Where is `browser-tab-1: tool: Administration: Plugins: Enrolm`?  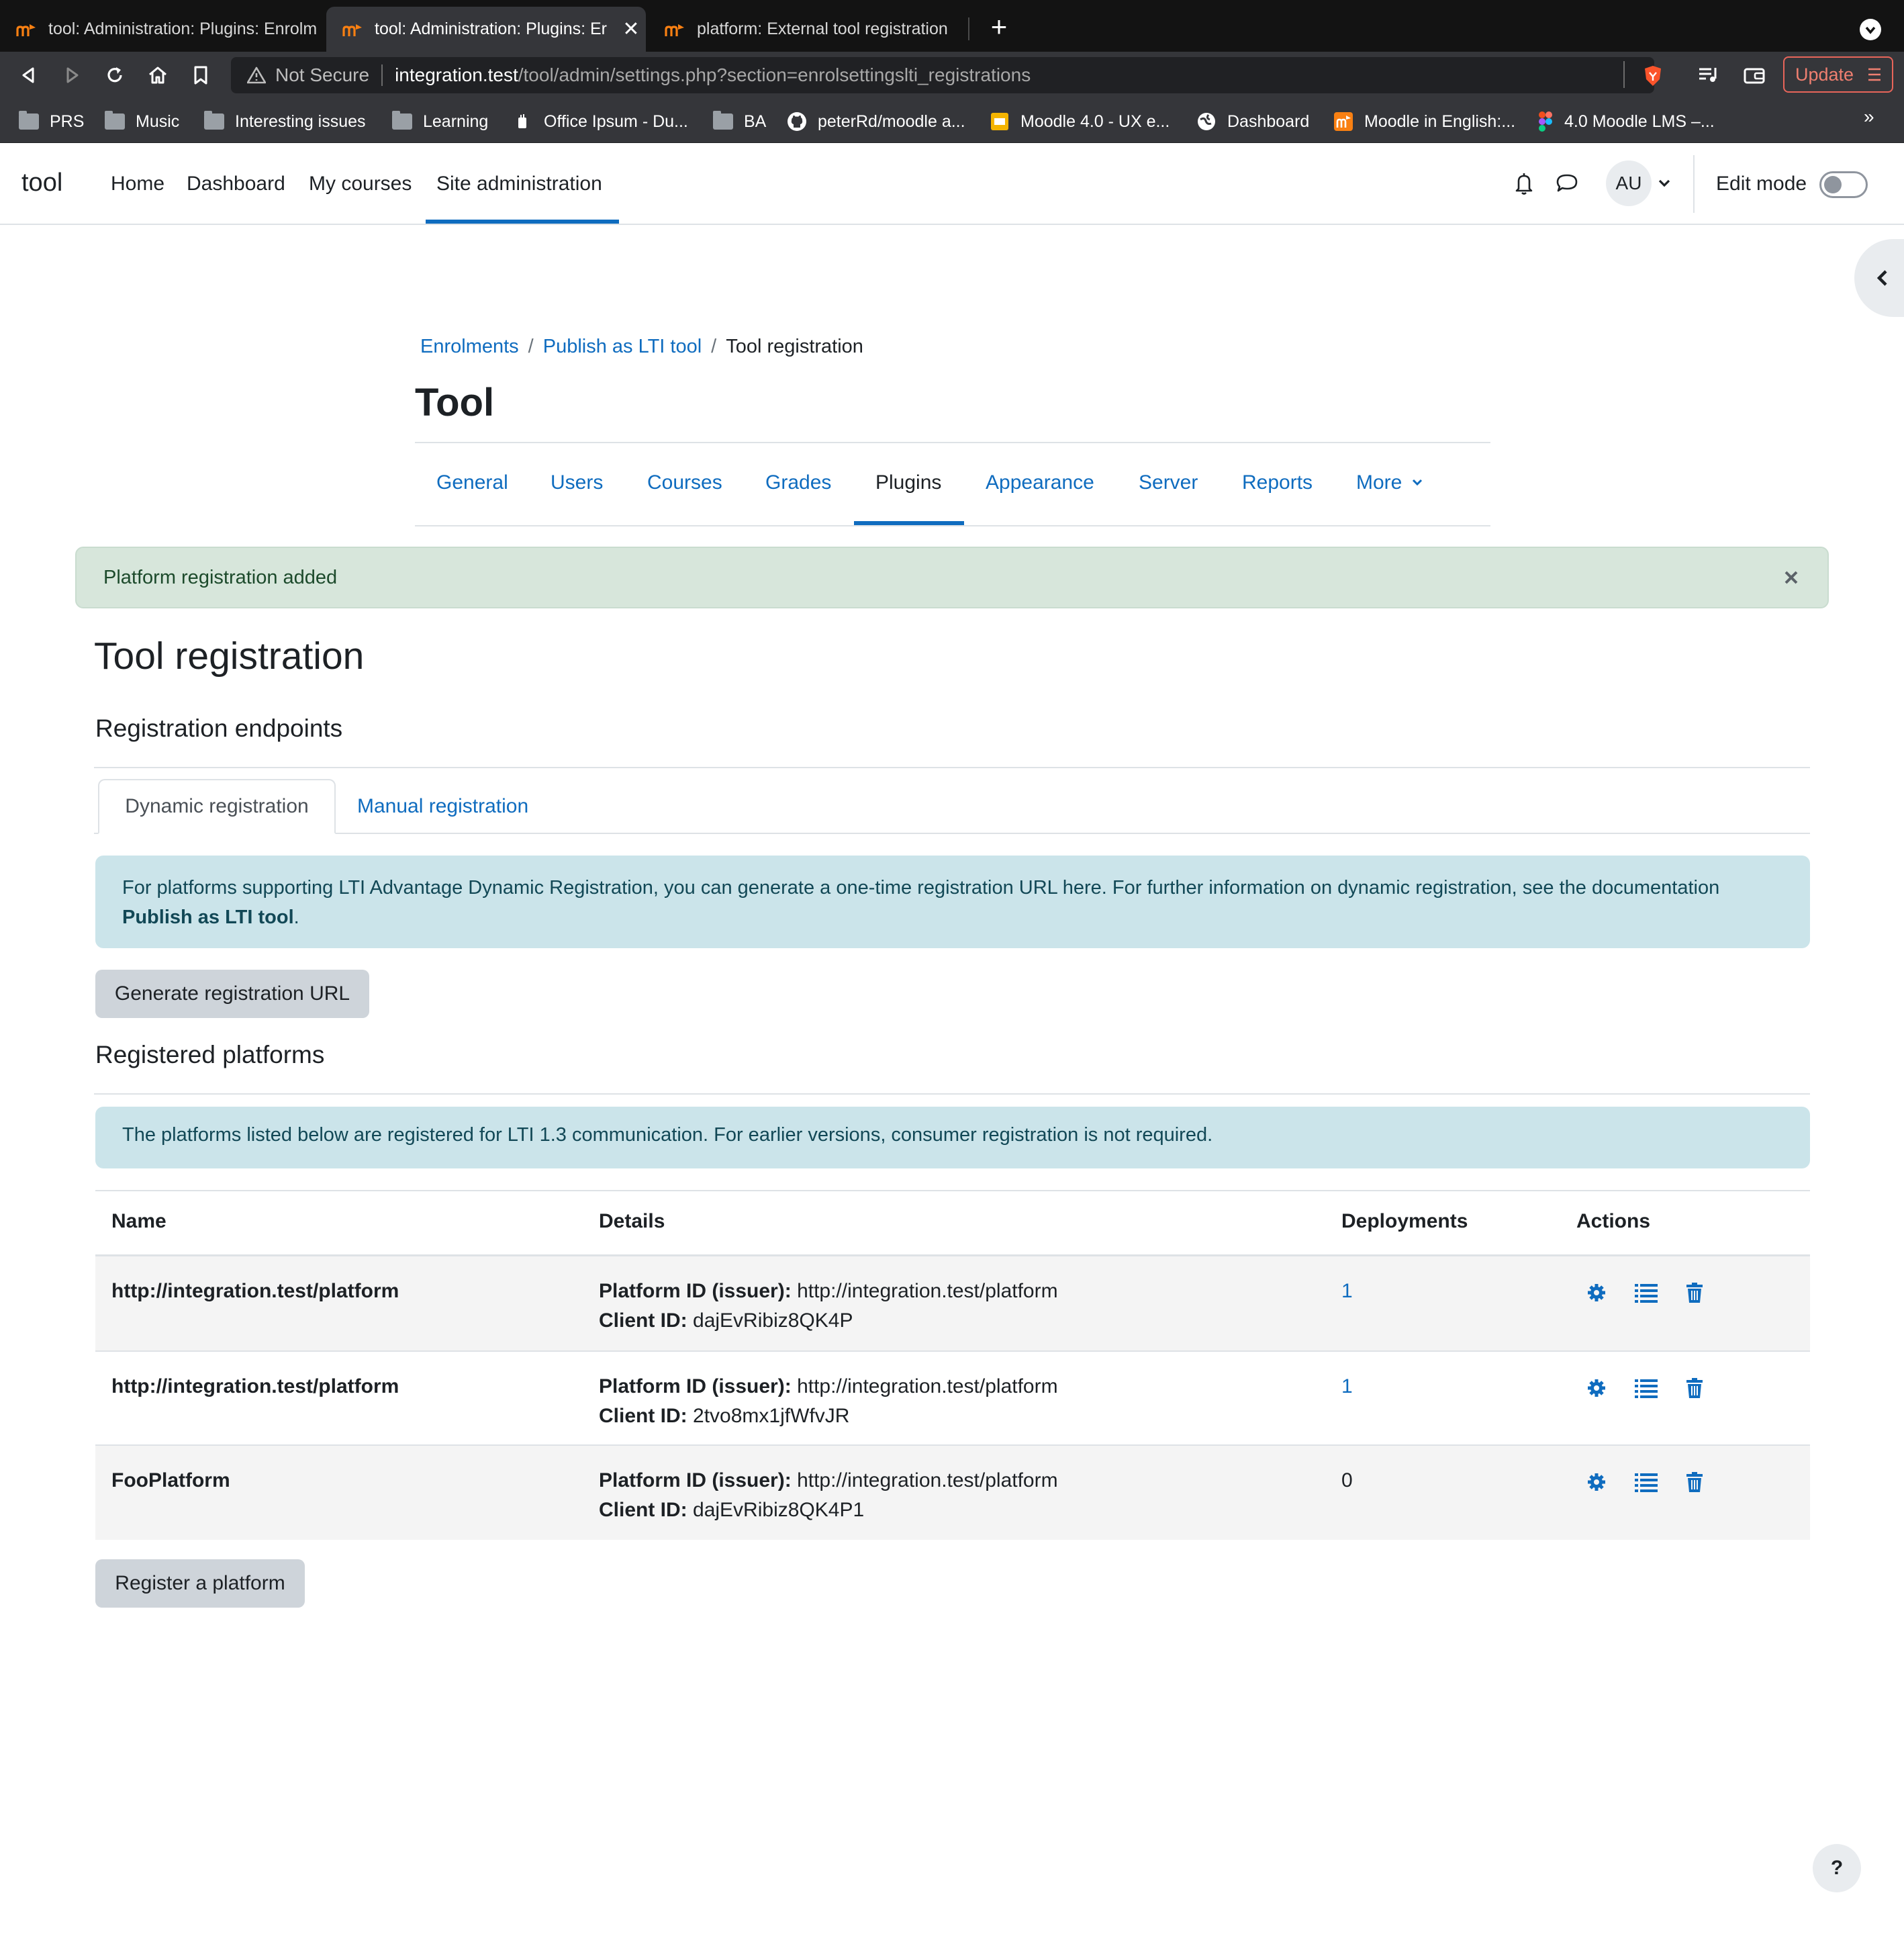
browser-tab-1: tool: Administration: Plugins: Enrolm is located at coordinates (162, 29).